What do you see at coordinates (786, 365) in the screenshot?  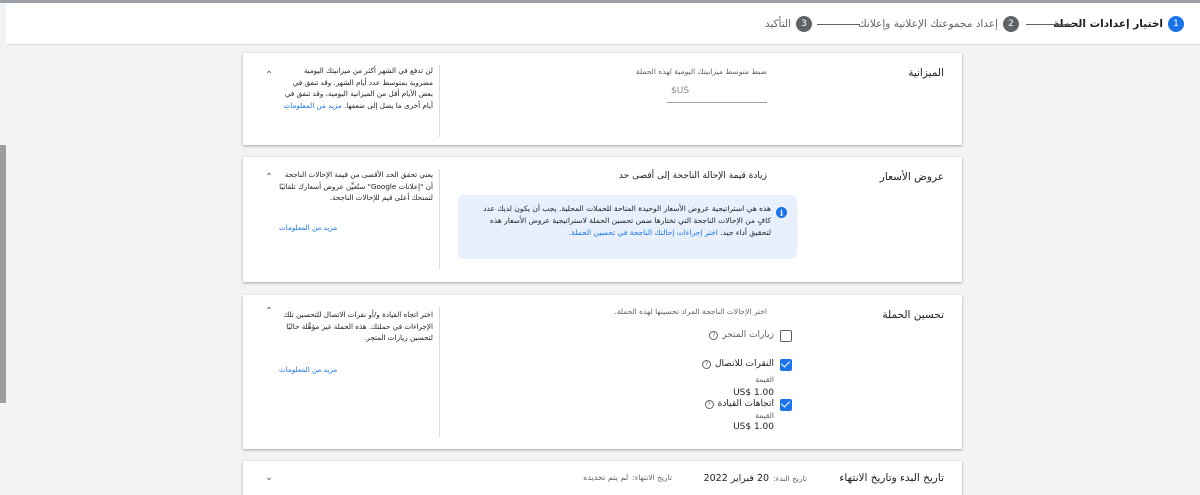 I see `call-clicks-checkbox` at bounding box center [786, 365].